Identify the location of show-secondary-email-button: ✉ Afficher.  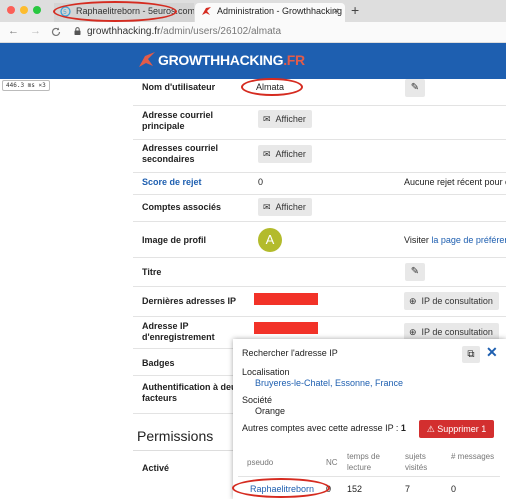
(285, 154).